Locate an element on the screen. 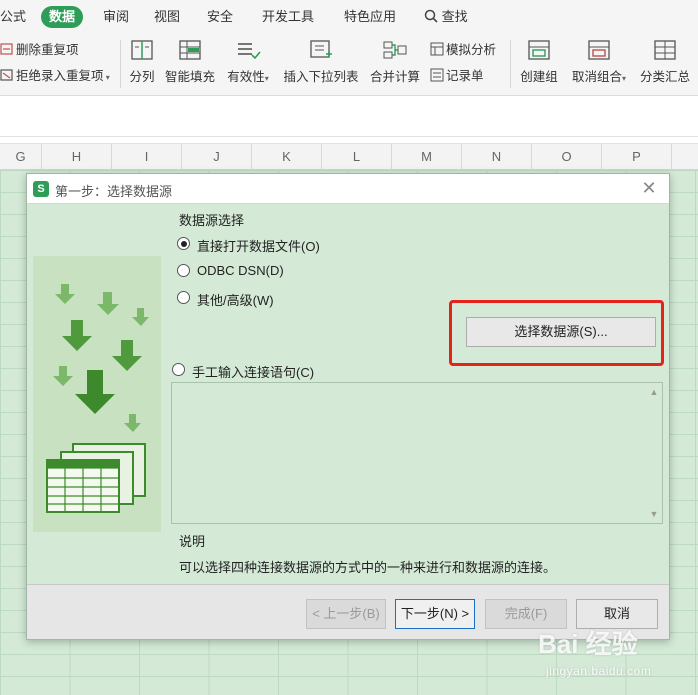 The image size is (698, 695). consolidate-icon is located at coordinates (395, 50).